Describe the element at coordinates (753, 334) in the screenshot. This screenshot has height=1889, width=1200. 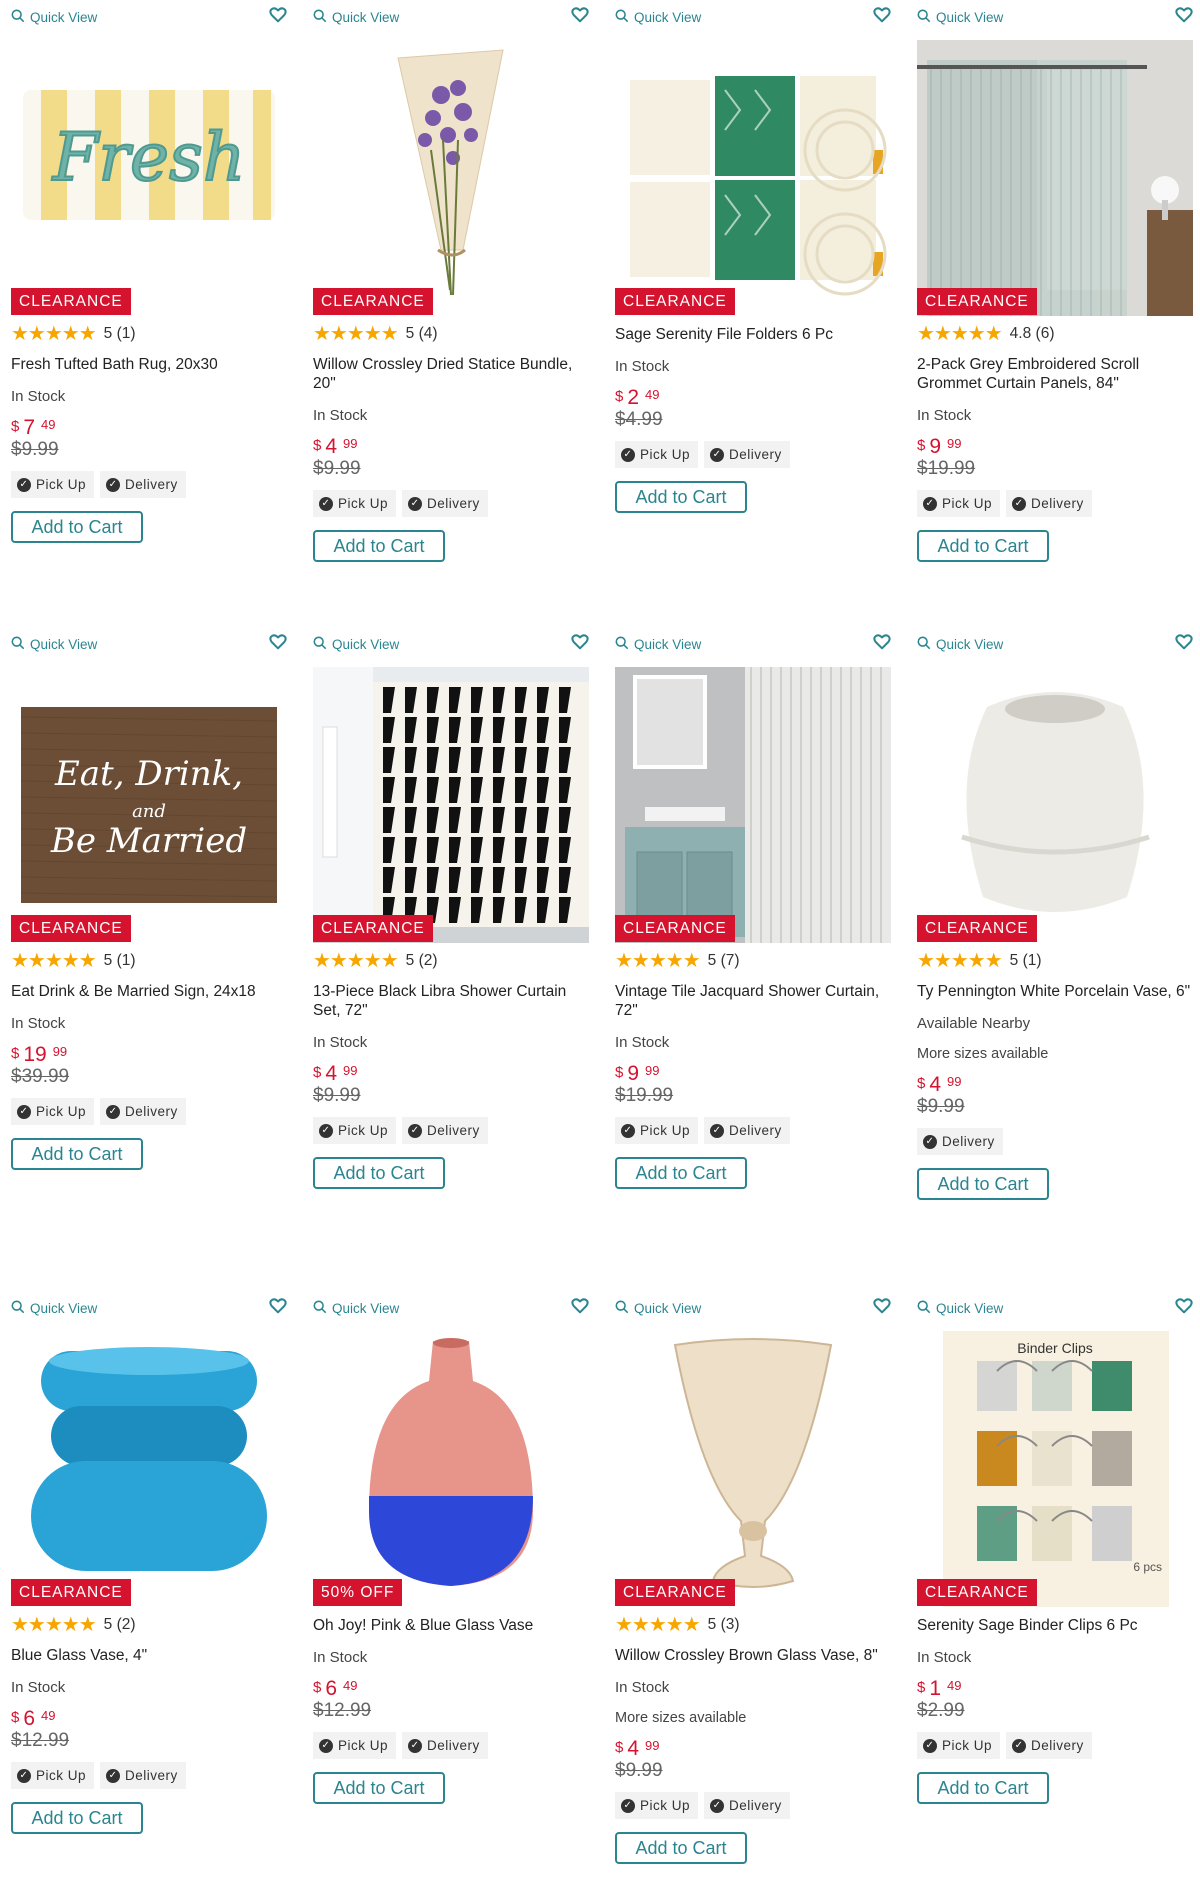
I see `product-title: Sage Serenity File Folders 6 Pc` at that location.